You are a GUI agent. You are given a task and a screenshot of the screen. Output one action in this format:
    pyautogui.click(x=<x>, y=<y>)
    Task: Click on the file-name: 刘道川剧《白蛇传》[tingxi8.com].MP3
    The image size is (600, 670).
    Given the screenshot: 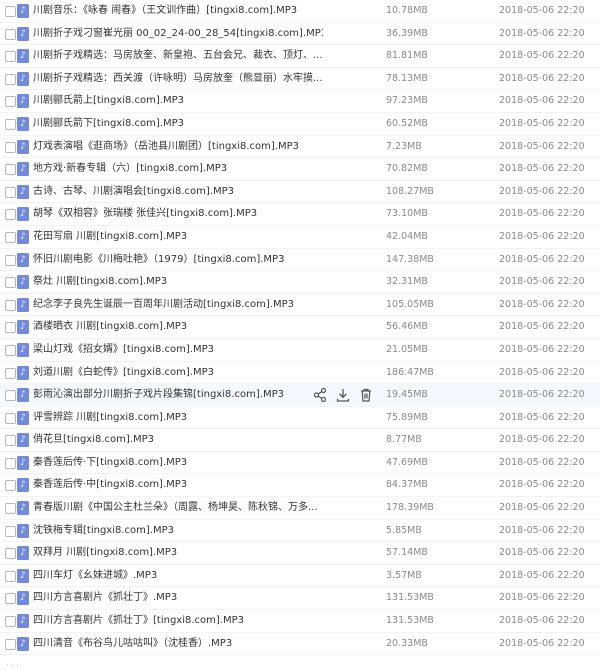 What is the action you would take?
    pyautogui.click(x=178, y=373)
    